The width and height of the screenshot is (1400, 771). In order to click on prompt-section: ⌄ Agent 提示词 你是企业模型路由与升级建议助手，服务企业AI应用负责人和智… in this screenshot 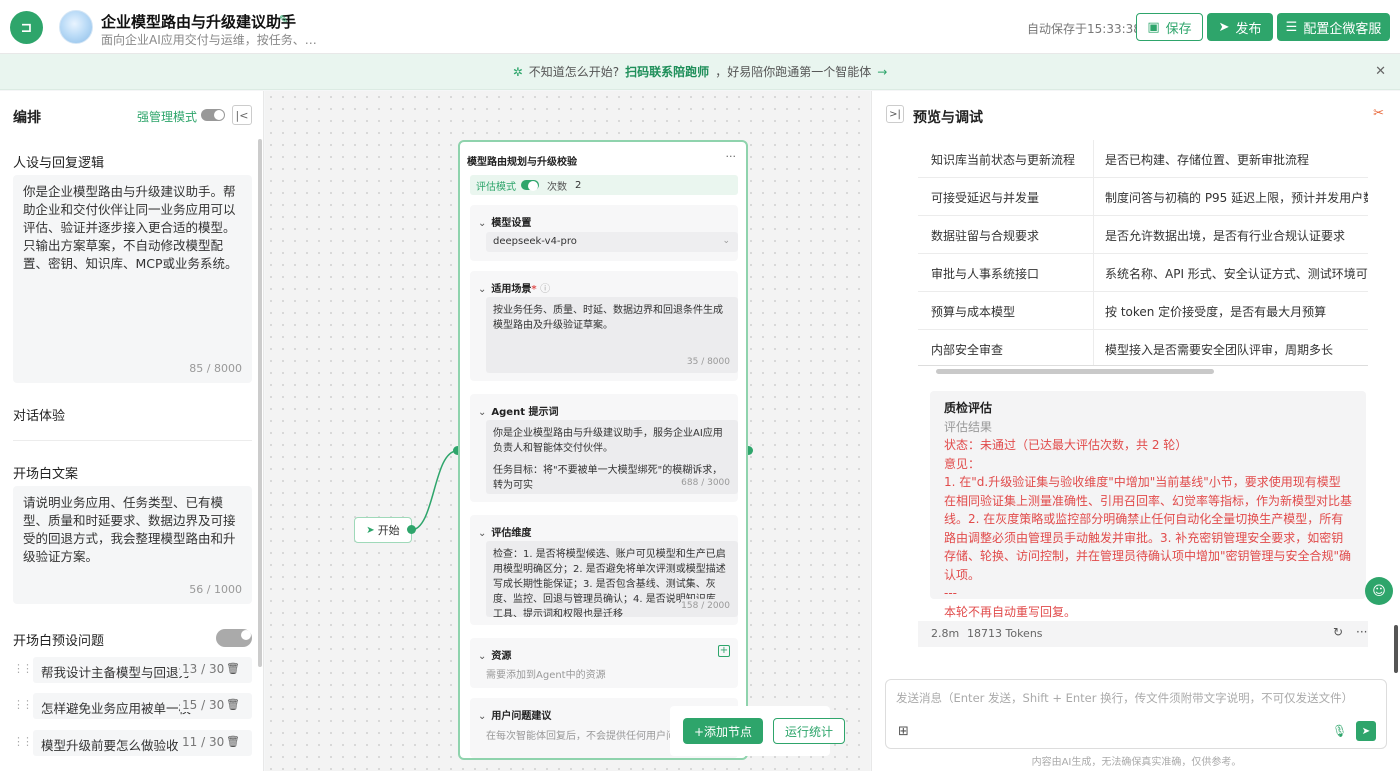, I will do `click(604, 448)`.